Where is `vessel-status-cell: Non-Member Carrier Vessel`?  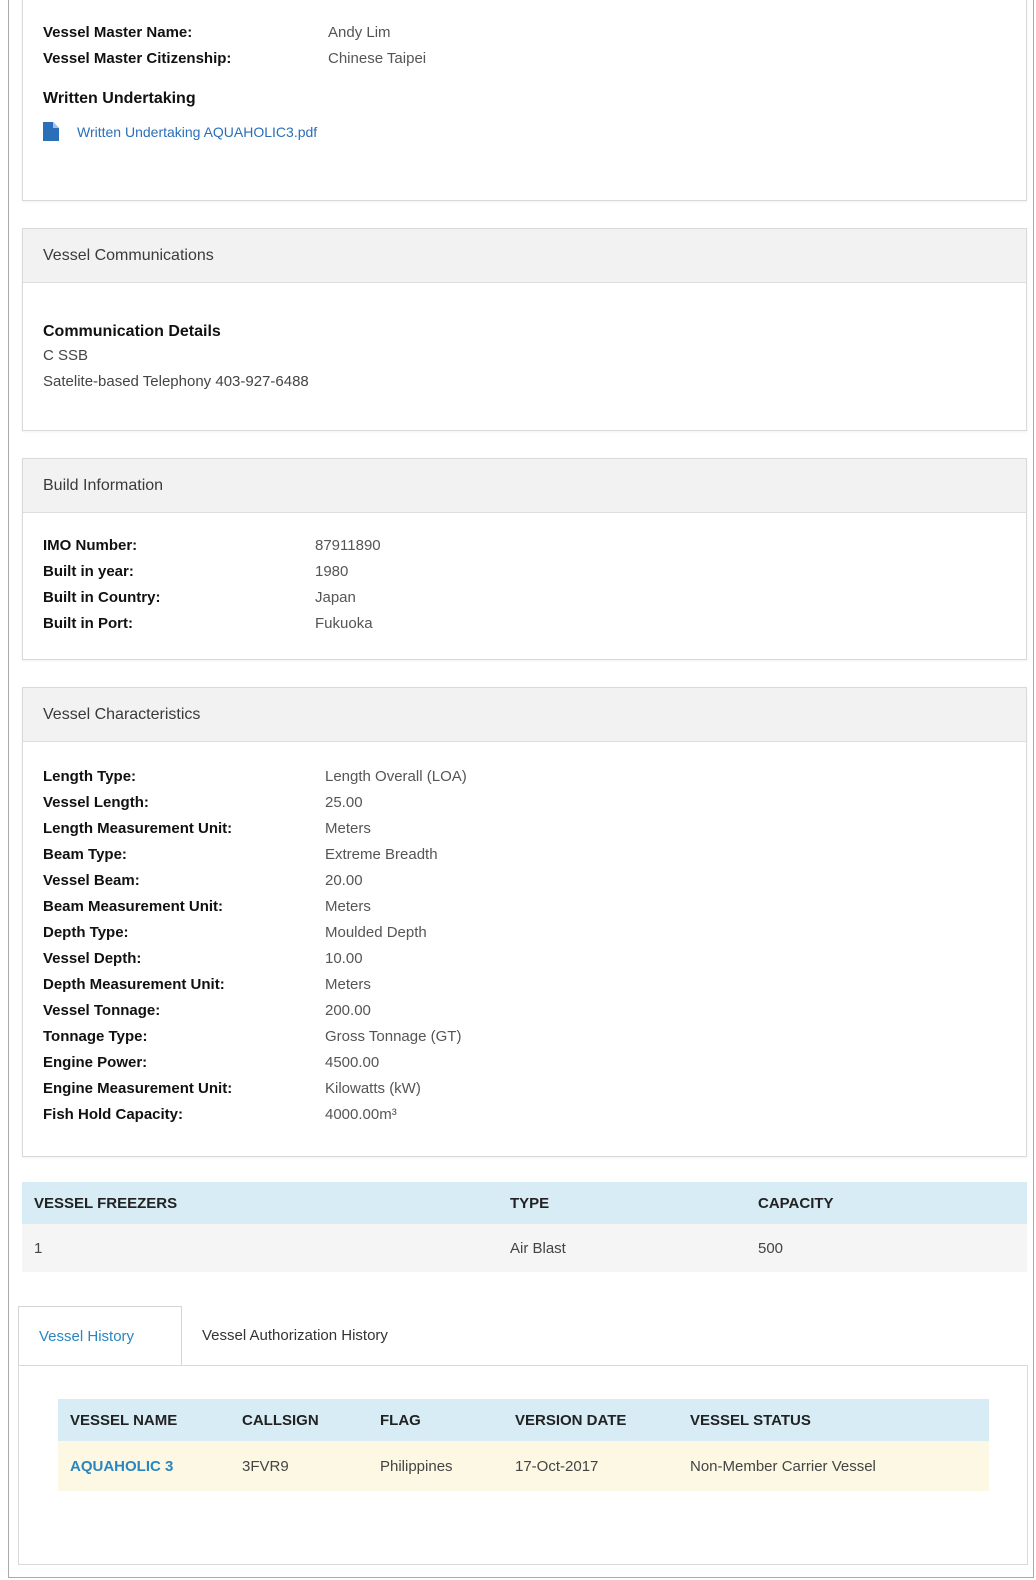
vessel-status-cell: Non-Member Carrier Vessel is located at coordinates (839, 1466).